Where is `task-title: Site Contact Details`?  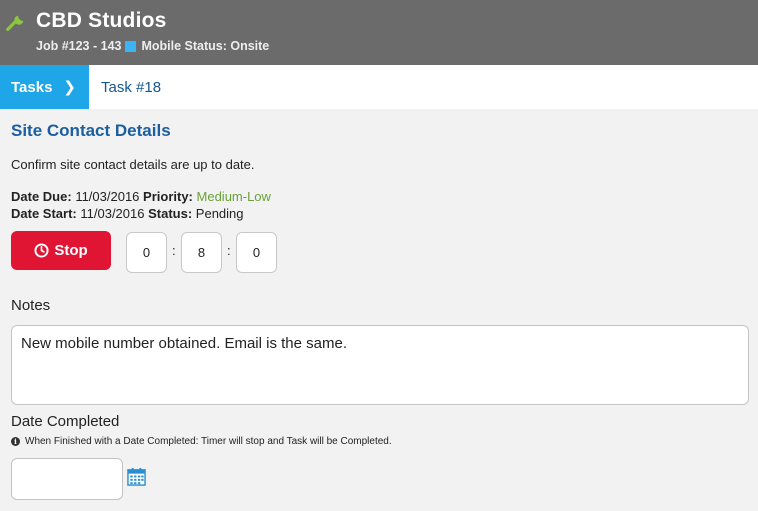 task-title: Site Contact Details is located at coordinates (91, 130).